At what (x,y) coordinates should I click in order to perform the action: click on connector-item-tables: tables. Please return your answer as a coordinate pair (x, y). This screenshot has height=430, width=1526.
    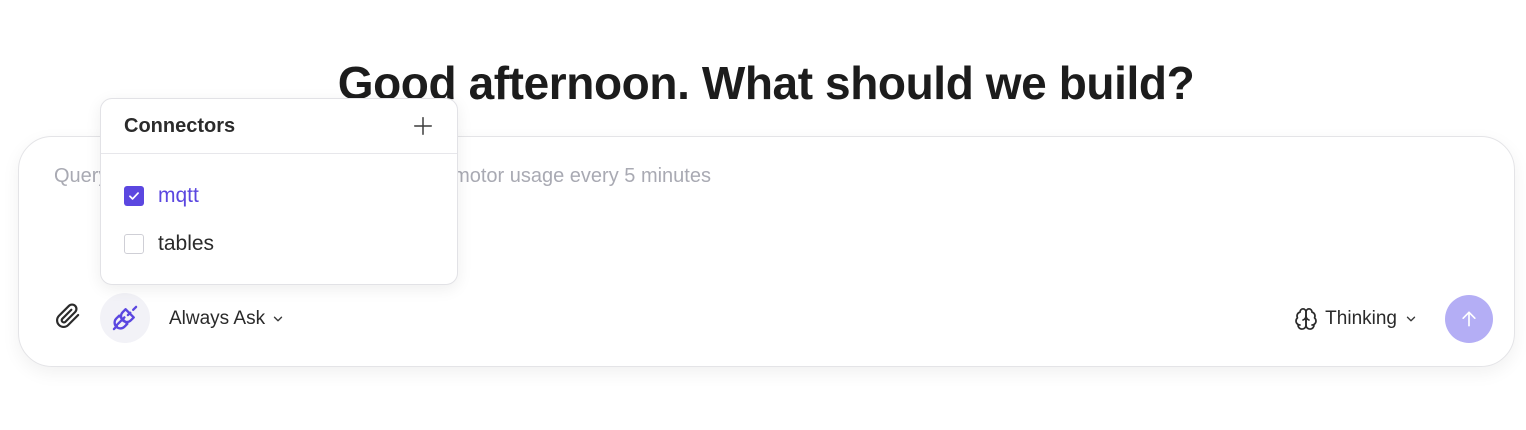
    Looking at the image, I should click on (279, 244).